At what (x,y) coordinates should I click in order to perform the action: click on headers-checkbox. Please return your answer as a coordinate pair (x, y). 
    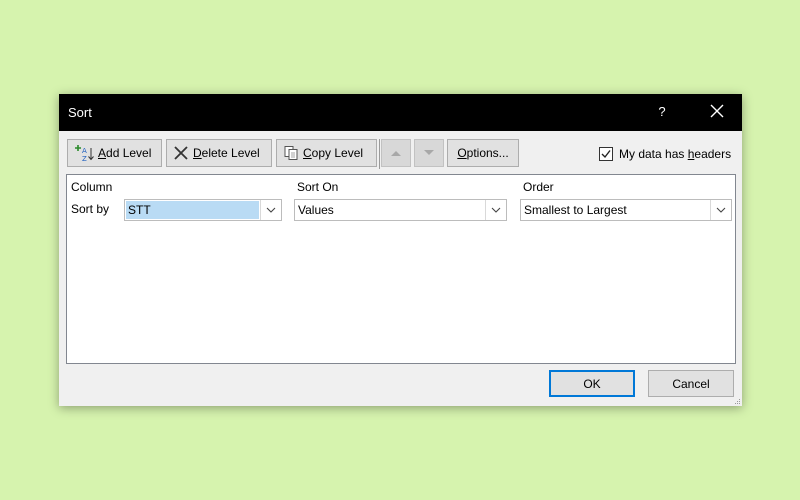
    Looking at the image, I should click on (606, 154).